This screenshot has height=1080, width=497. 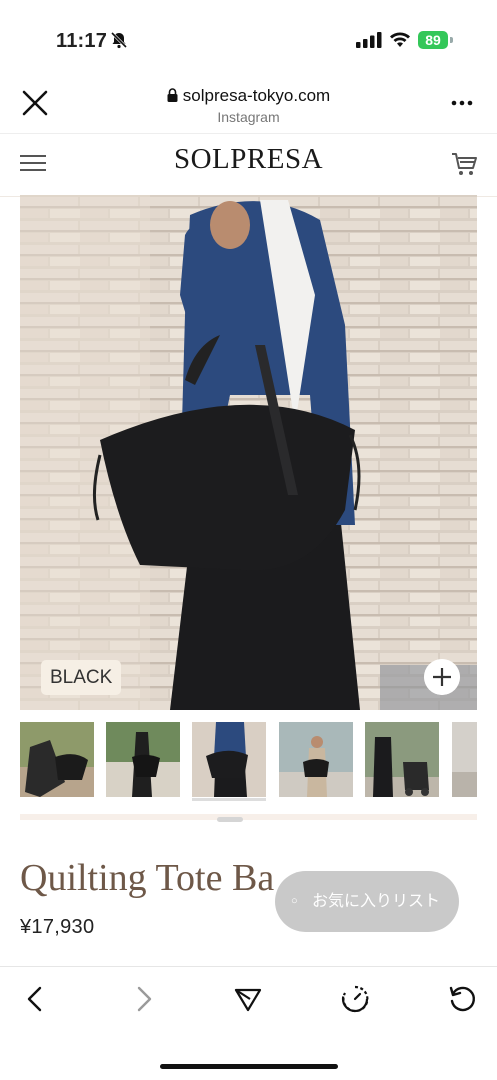 What do you see at coordinates (294, 901) in the screenshot?
I see `favorite-icon: ○` at bounding box center [294, 901].